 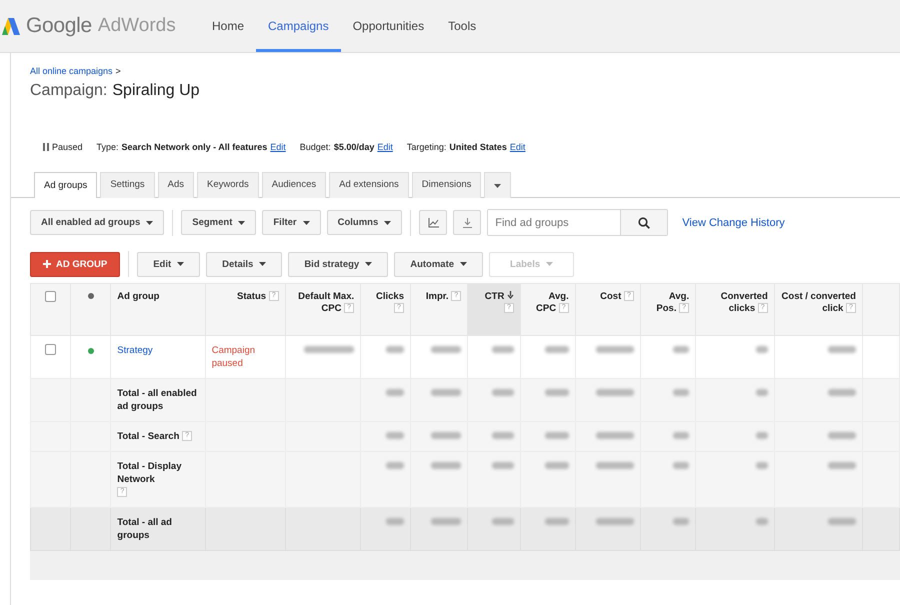 What do you see at coordinates (168, 264) in the screenshot?
I see `dropdown-button: Edit` at bounding box center [168, 264].